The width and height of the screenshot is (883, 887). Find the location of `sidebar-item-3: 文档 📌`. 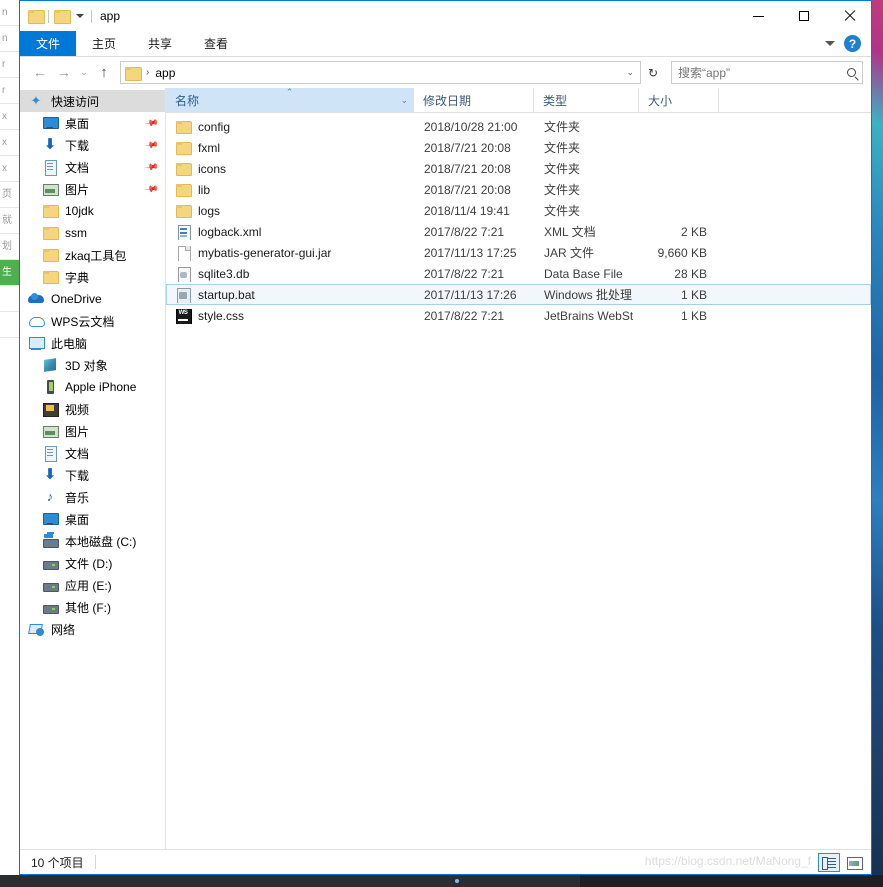

sidebar-item-3: 文档 📌 is located at coordinates (92, 167).